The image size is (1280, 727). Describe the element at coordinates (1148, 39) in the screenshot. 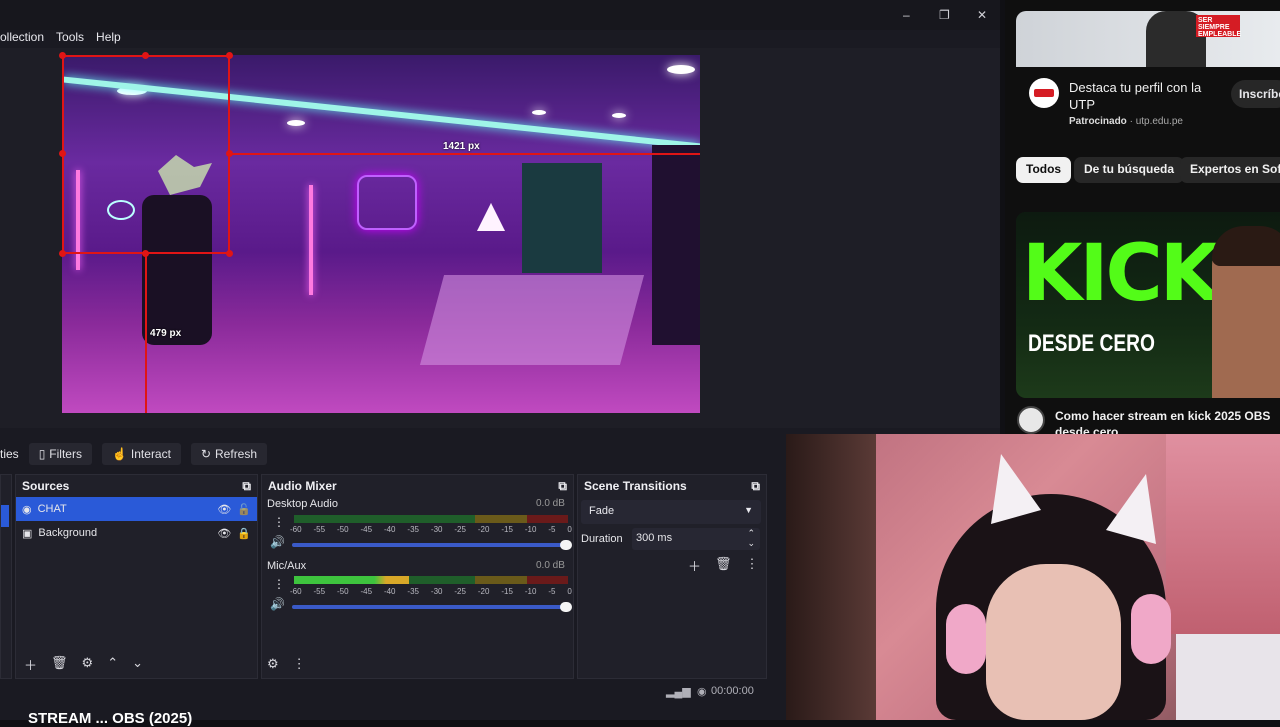

I see `ad-banner: SER SIEMPRE EMPLEABLE` at that location.